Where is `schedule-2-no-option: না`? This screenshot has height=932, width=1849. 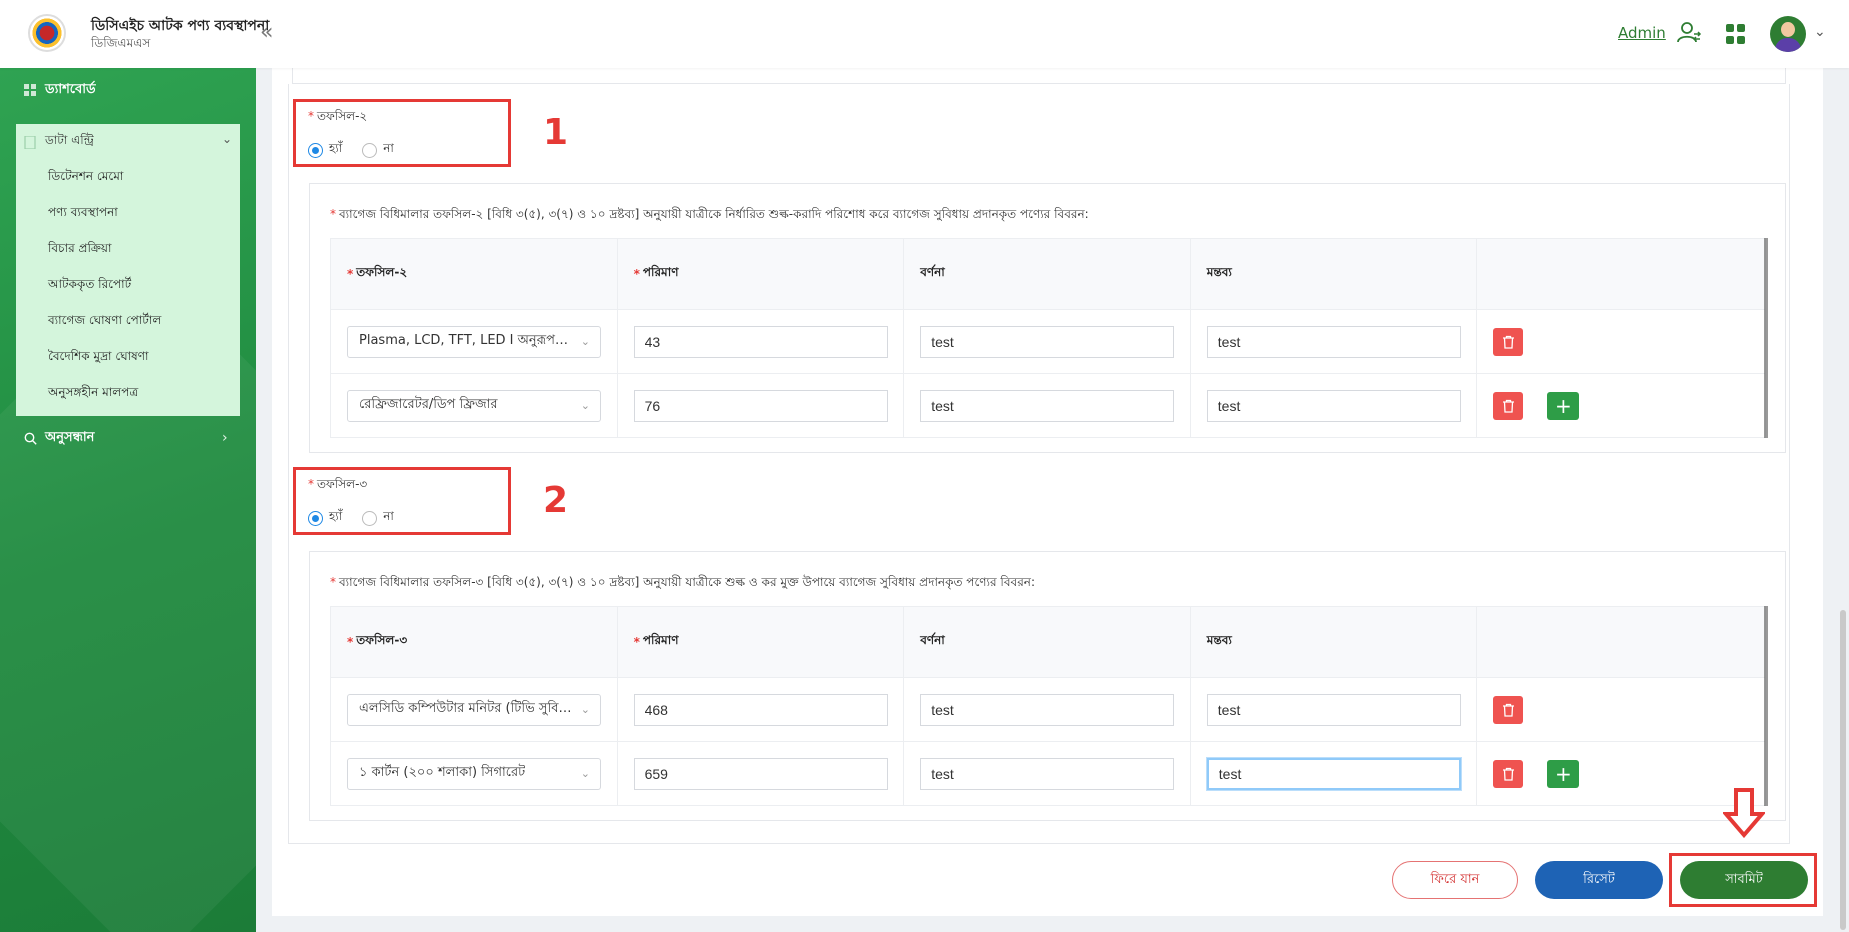
schedule-2-no-option: না is located at coordinates (378, 150).